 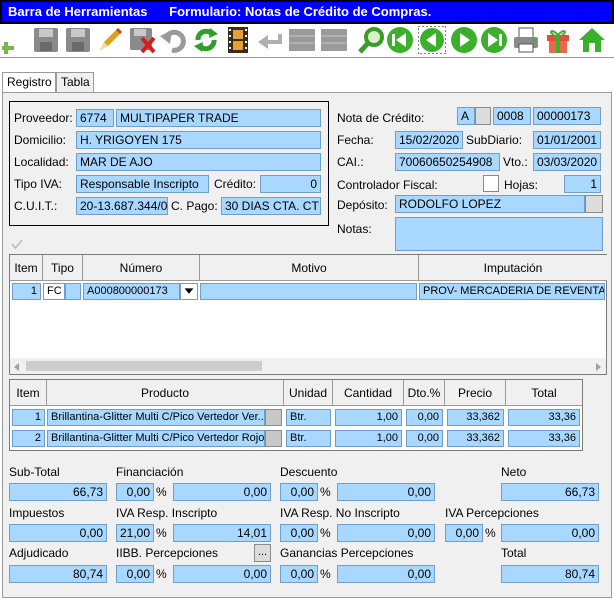 What do you see at coordinates (290, 184) in the screenshot?
I see `credito-field: 0` at bounding box center [290, 184].